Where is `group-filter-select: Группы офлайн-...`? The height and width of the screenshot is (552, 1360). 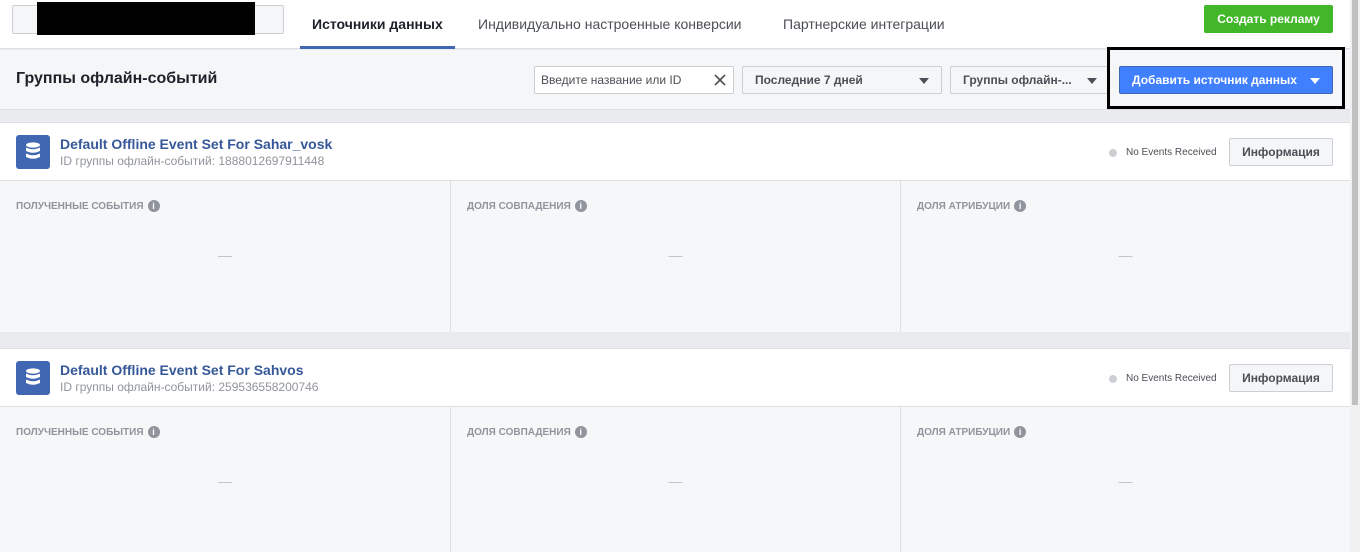 group-filter-select: Группы офлайн-... is located at coordinates (1030, 80).